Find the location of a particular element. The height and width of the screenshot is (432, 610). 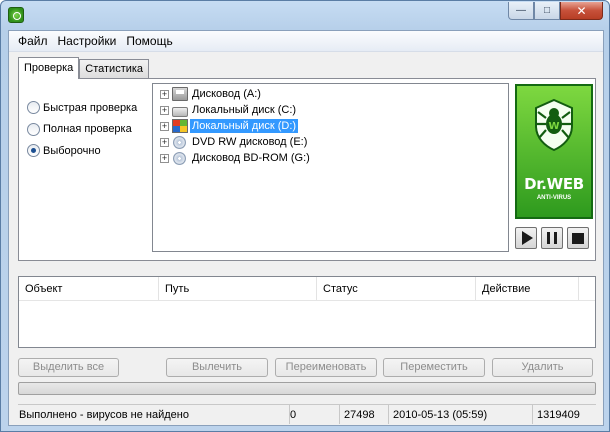

stop-scan-button is located at coordinates (578, 238).